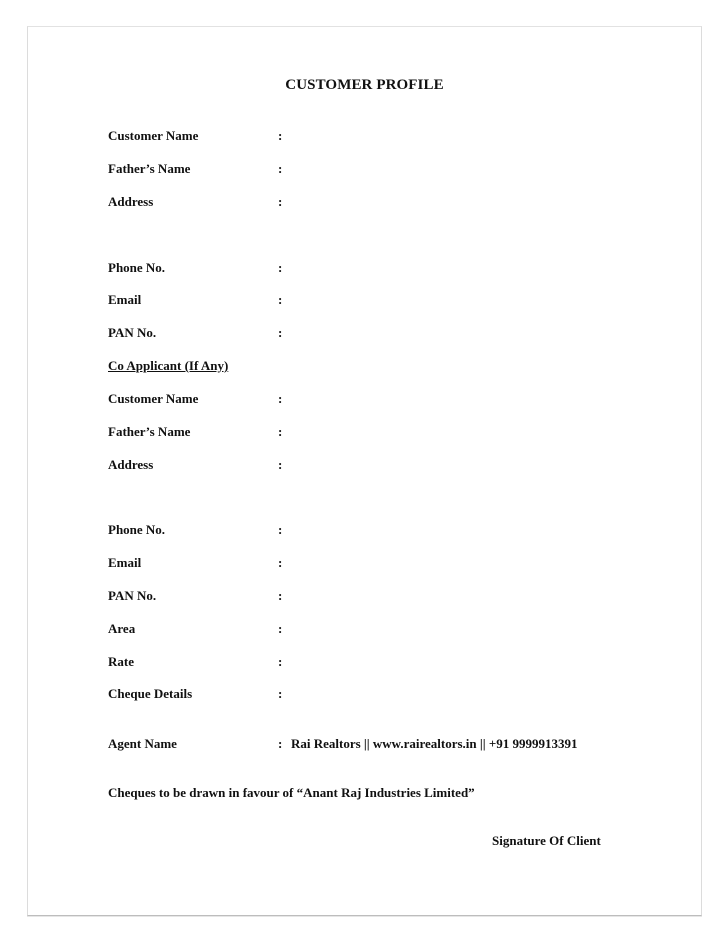  Describe the element at coordinates (168, 365) in the screenshot. I see `co-applicant-heading: Co Applicant (If Any)` at that location.